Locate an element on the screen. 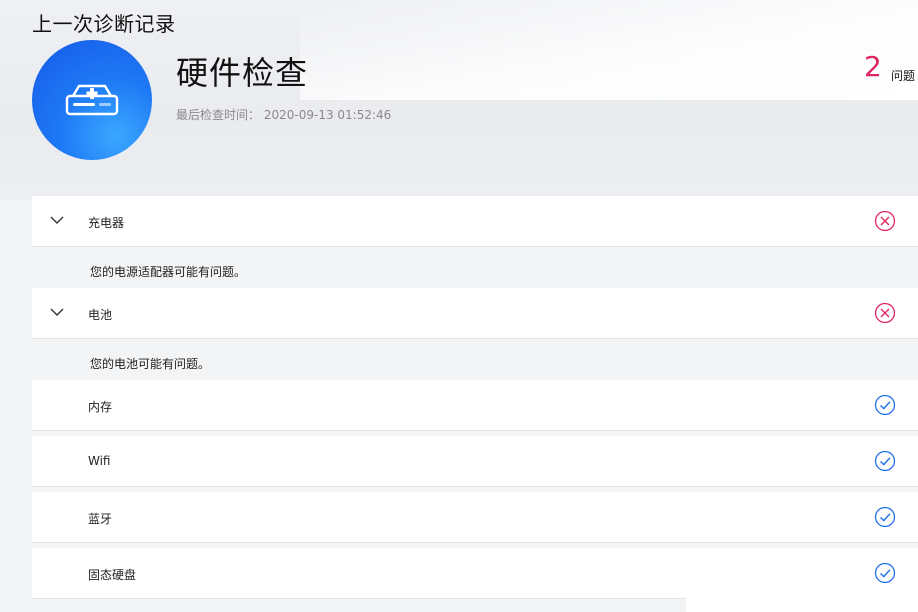  item-label: Wifi is located at coordinates (99, 461).